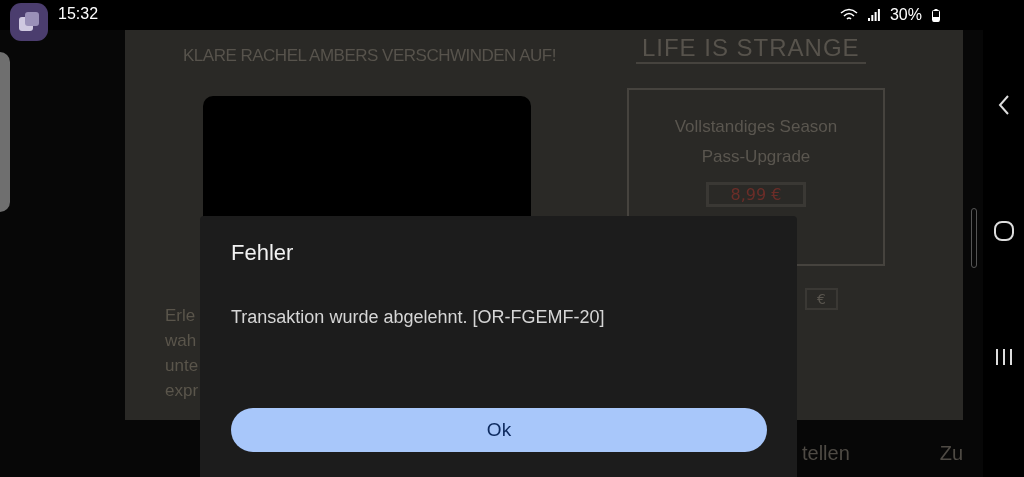 Image resolution: width=1024 pixels, height=477 pixels. Describe the element at coordinates (5, 132) in the screenshot. I see `edge-panel-handle` at that location.